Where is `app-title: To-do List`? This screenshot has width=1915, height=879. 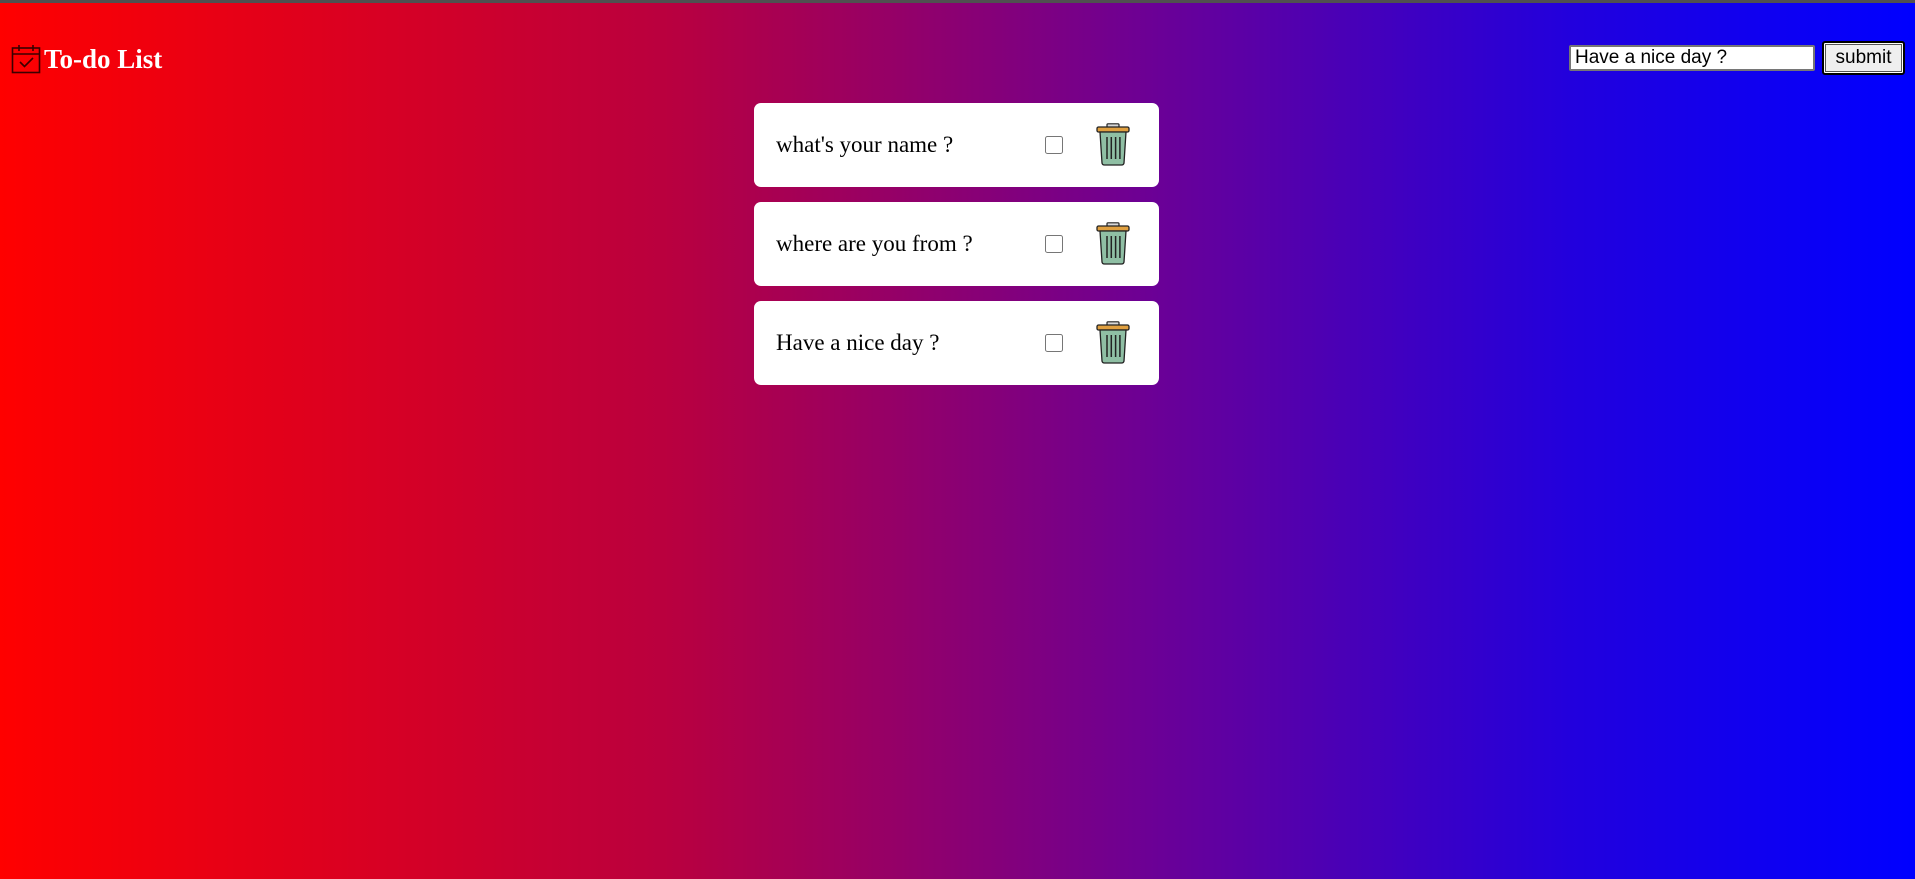
app-title: To-do List is located at coordinates (103, 59).